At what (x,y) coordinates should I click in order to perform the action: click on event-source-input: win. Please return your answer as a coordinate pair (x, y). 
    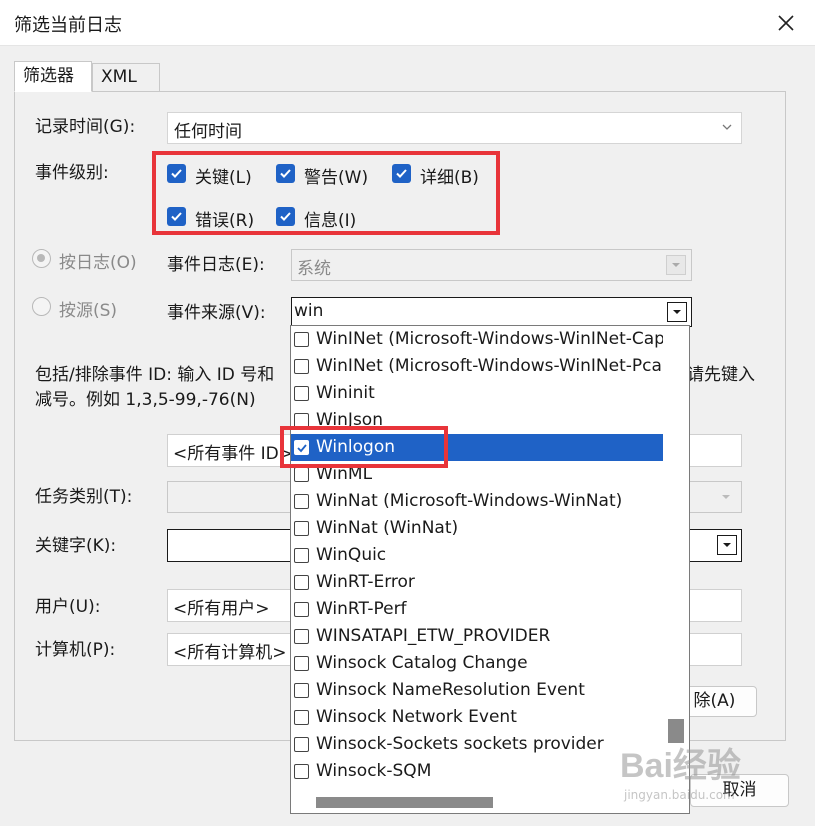
    Looking at the image, I should click on (491, 312).